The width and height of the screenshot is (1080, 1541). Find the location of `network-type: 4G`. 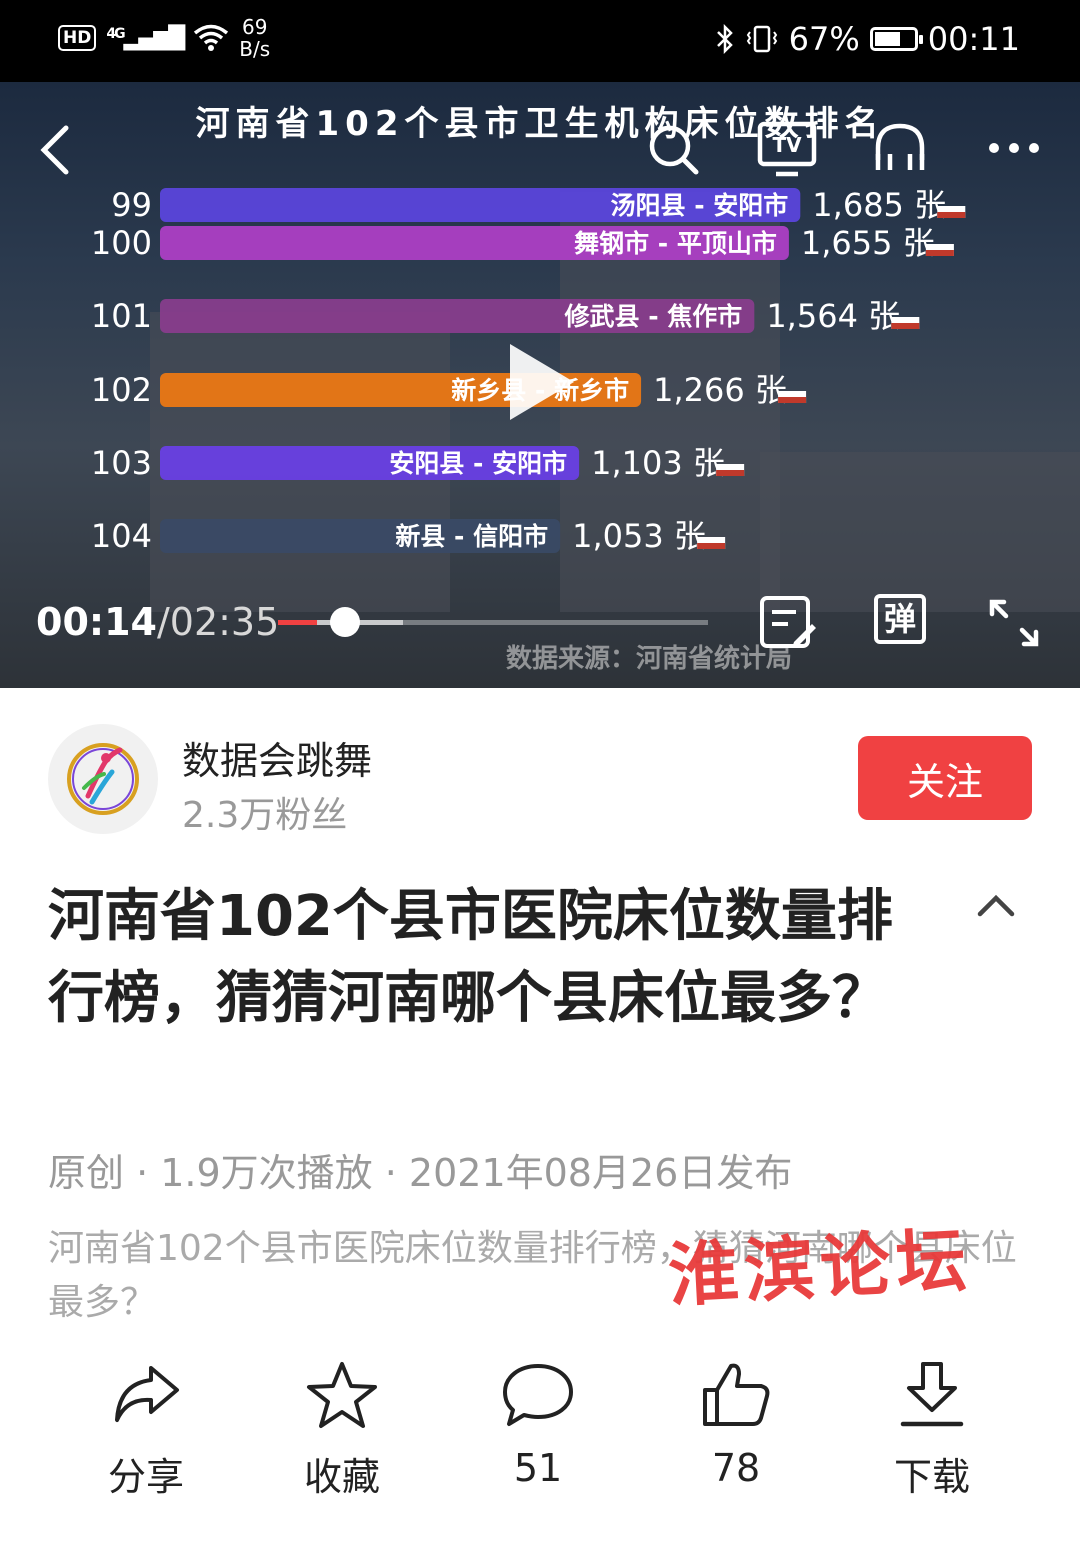

network-type: 4G is located at coordinates (115, 33).